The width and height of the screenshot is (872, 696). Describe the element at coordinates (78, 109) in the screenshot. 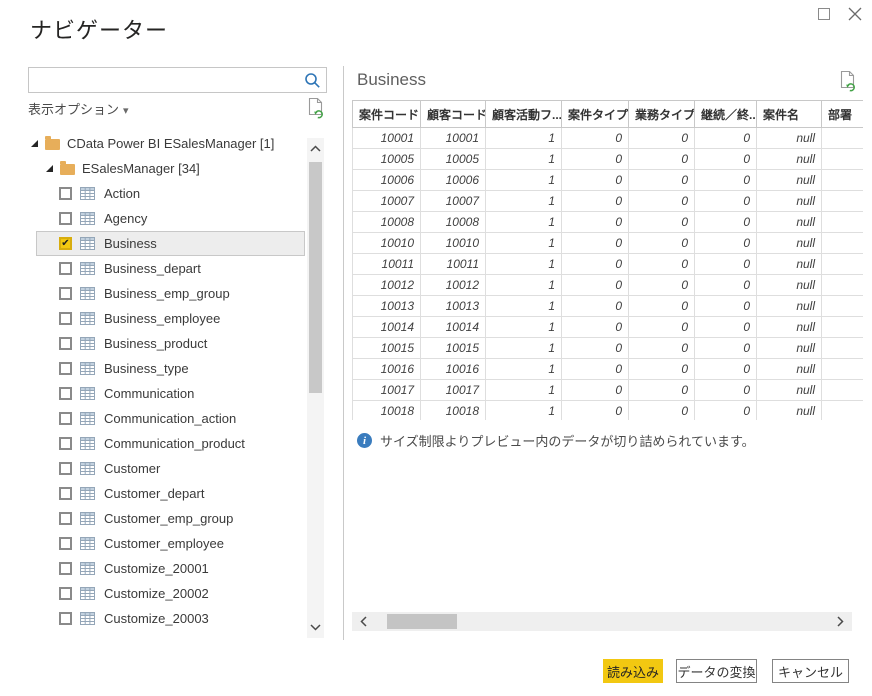

I see `display-options-dropdown: 表示オプション ▾` at that location.